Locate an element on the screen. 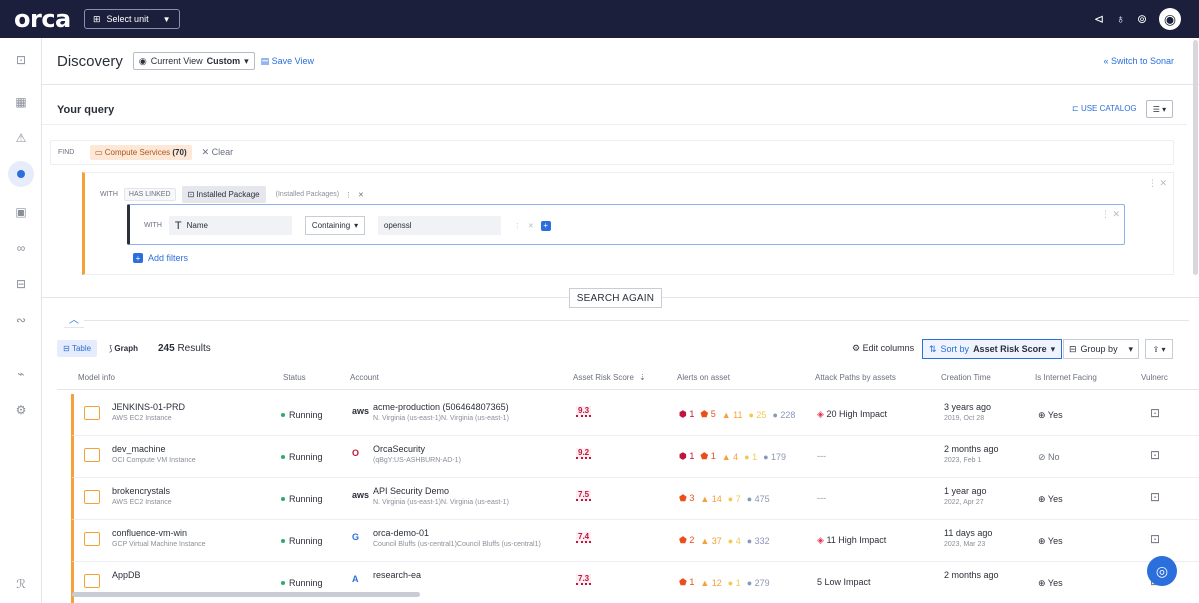  model-name: JENKINS-01-PRD is located at coordinates (148, 407).